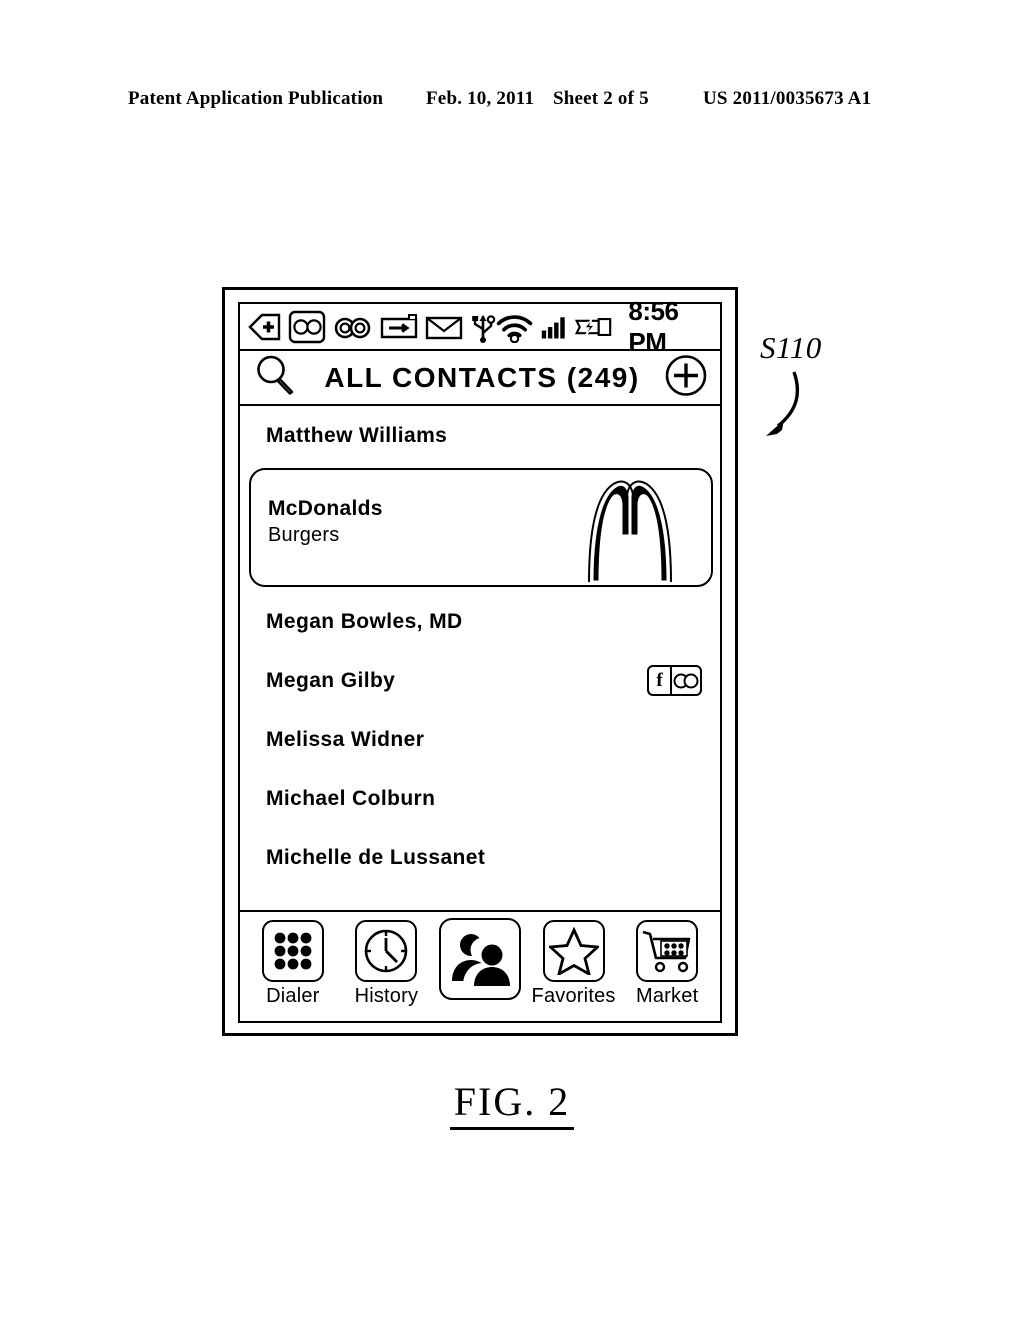  Describe the element at coordinates (480, 98) in the screenshot. I see `publication-date: Feb. 10, 2011` at that location.